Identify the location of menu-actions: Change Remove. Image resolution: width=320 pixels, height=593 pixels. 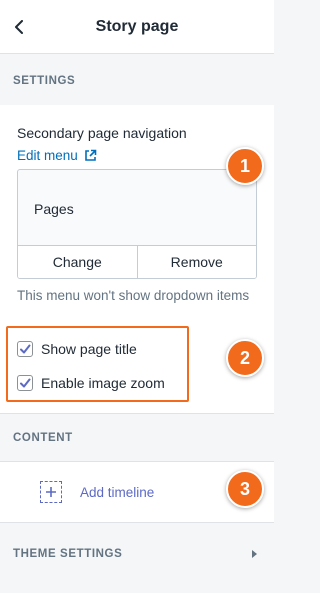
(137, 261).